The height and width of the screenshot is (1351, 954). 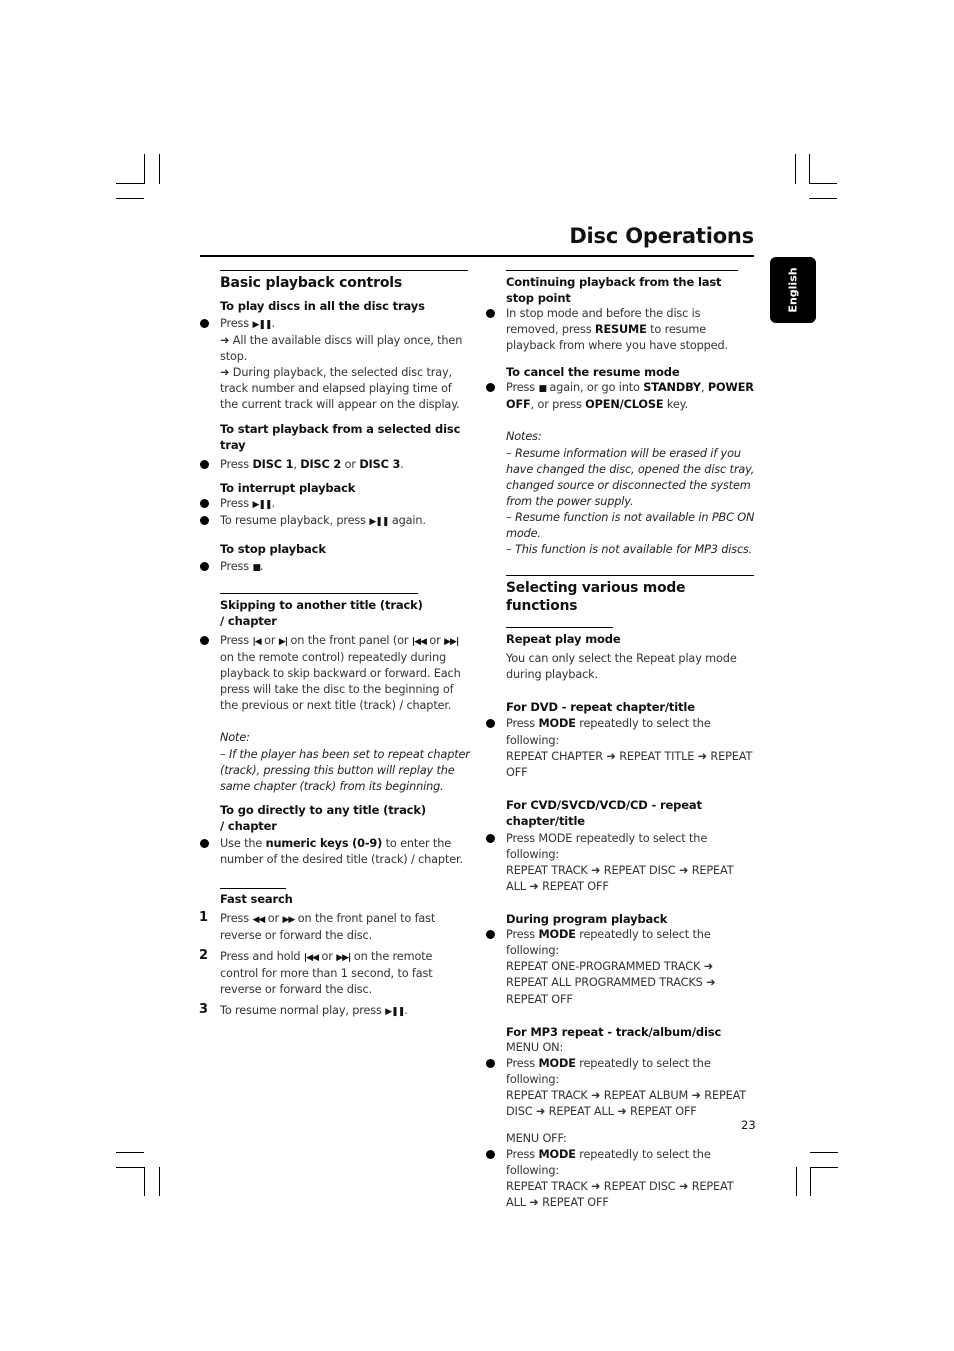 What do you see at coordinates (203, 917) in the screenshot?
I see `step-number: 1` at bounding box center [203, 917].